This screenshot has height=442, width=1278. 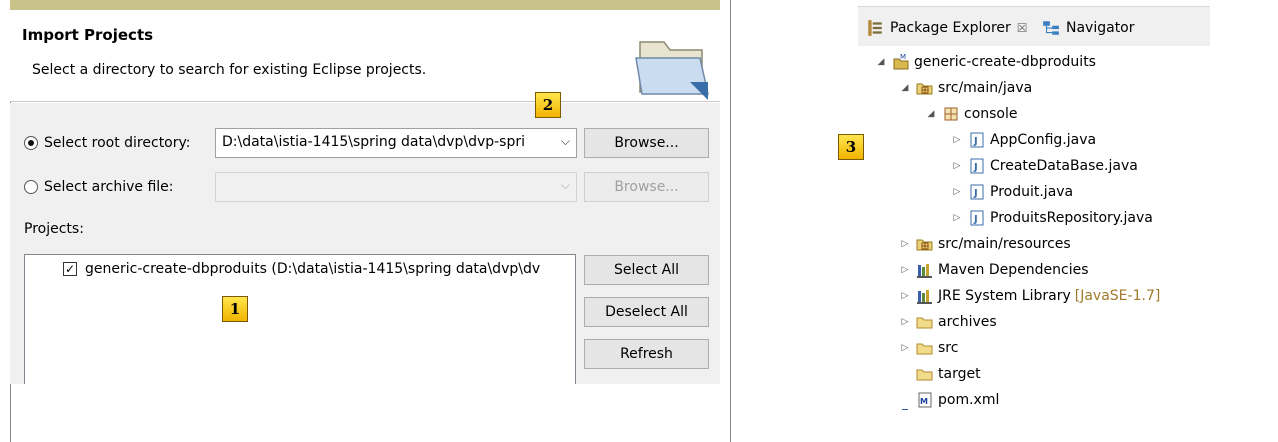 What do you see at coordinates (31, 143) in the screenshot?
I see `radio-checked-icon` at bounding box center [31, 143].